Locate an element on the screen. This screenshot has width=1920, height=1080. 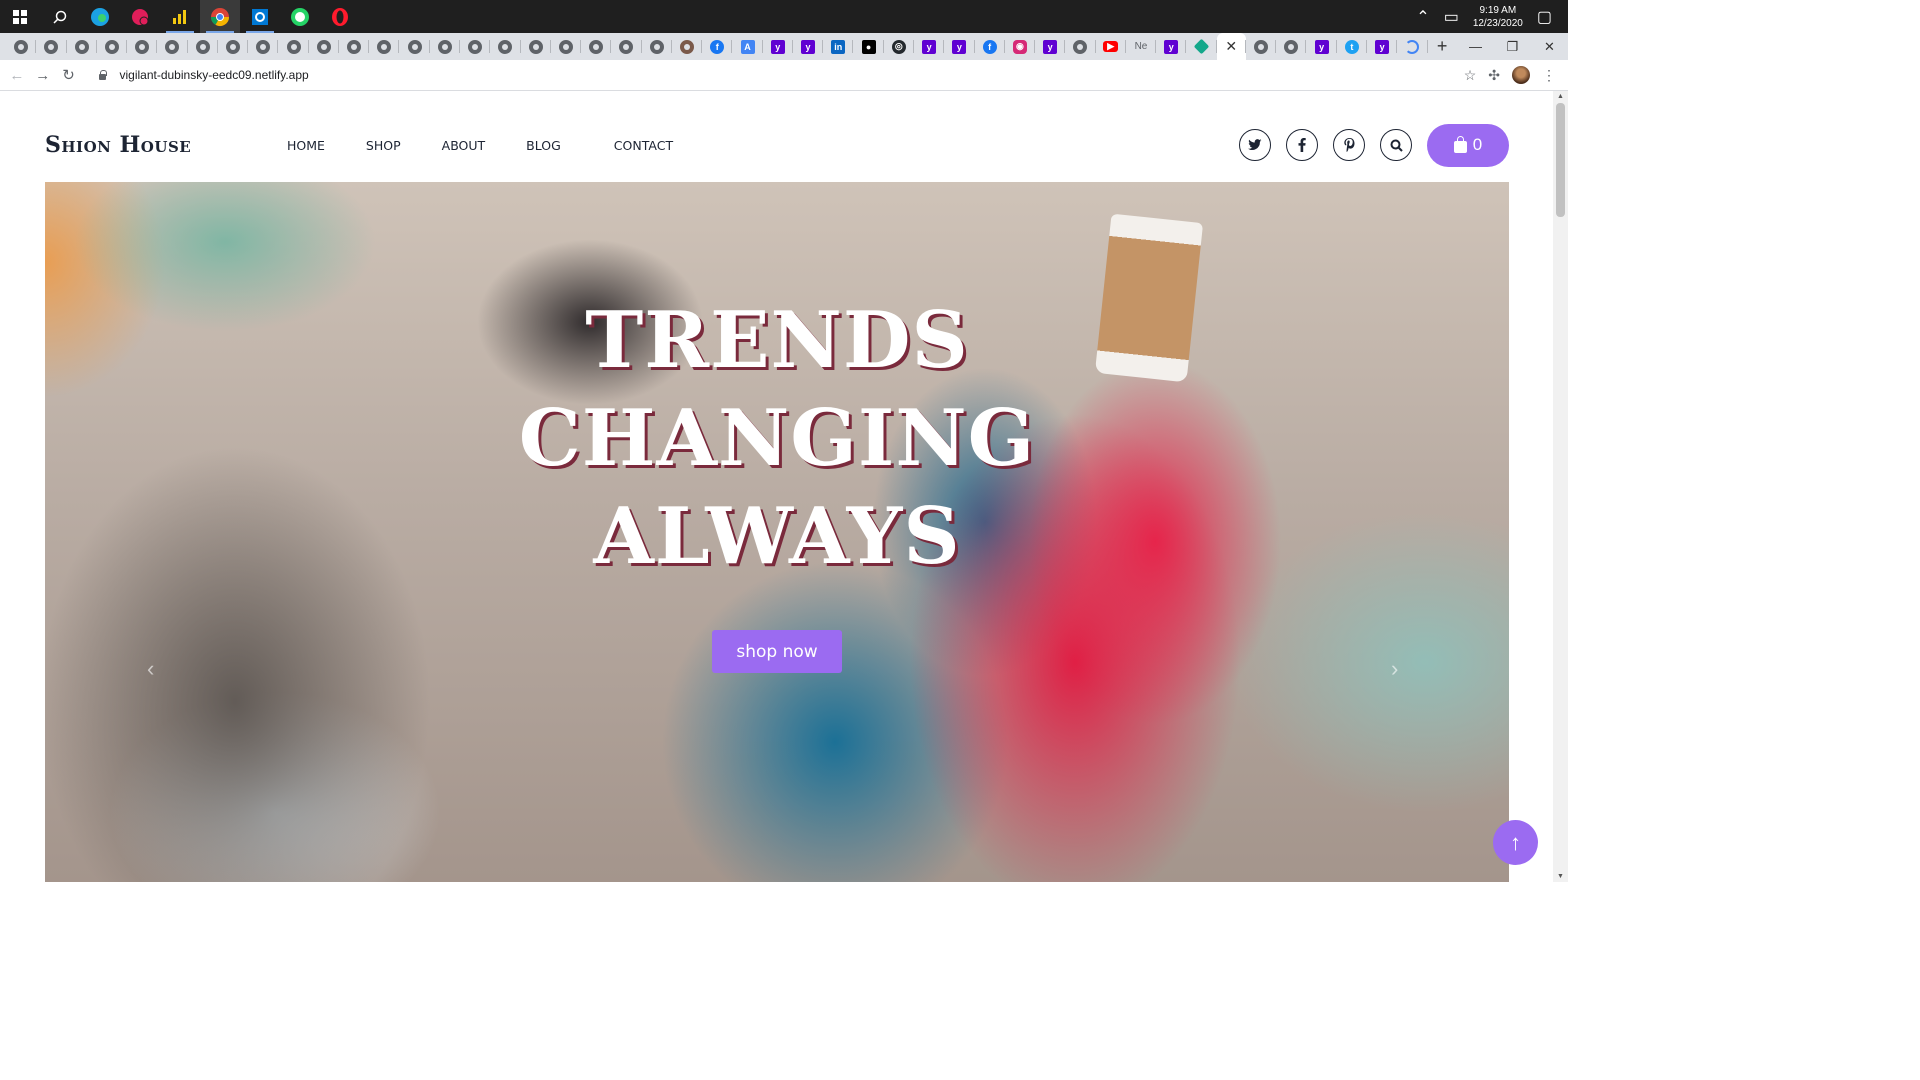
twitter-icon is located at coordinates (1255, 145).